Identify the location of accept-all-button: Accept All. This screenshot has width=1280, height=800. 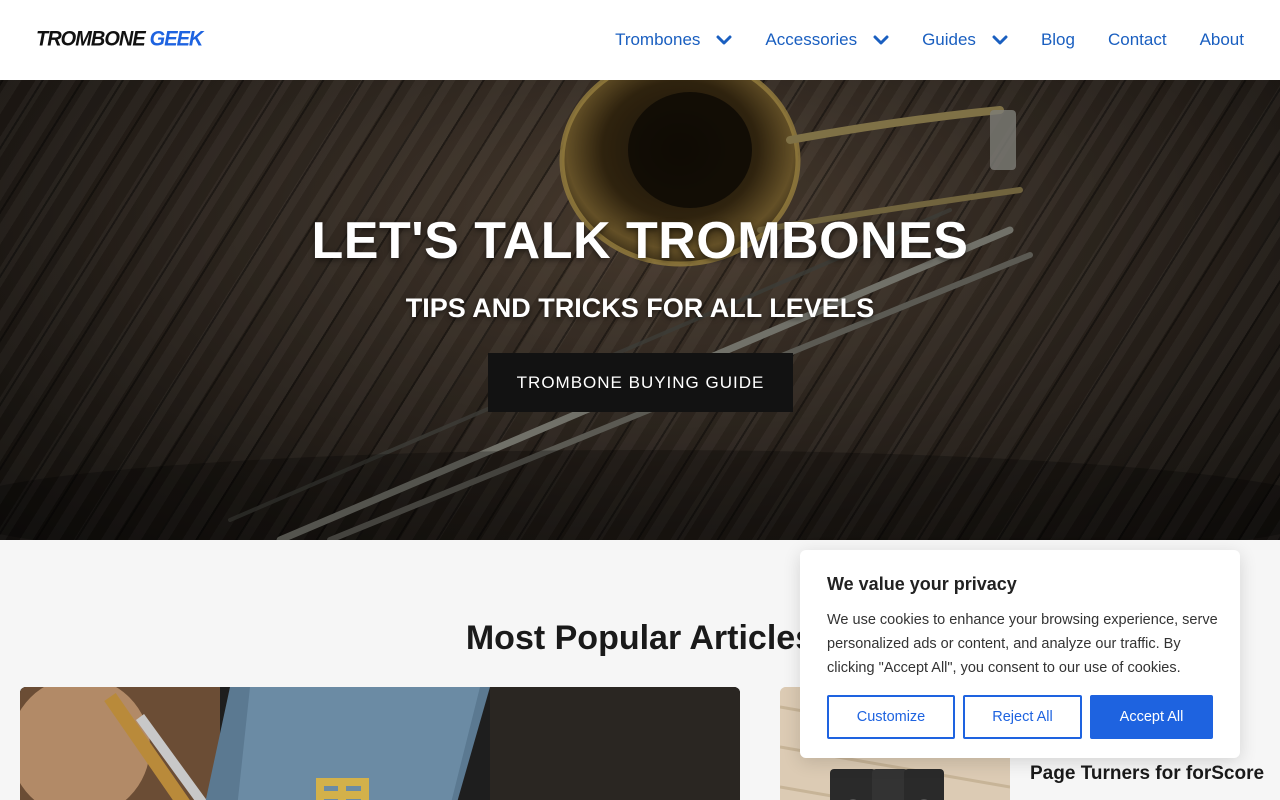
(1151, 717).